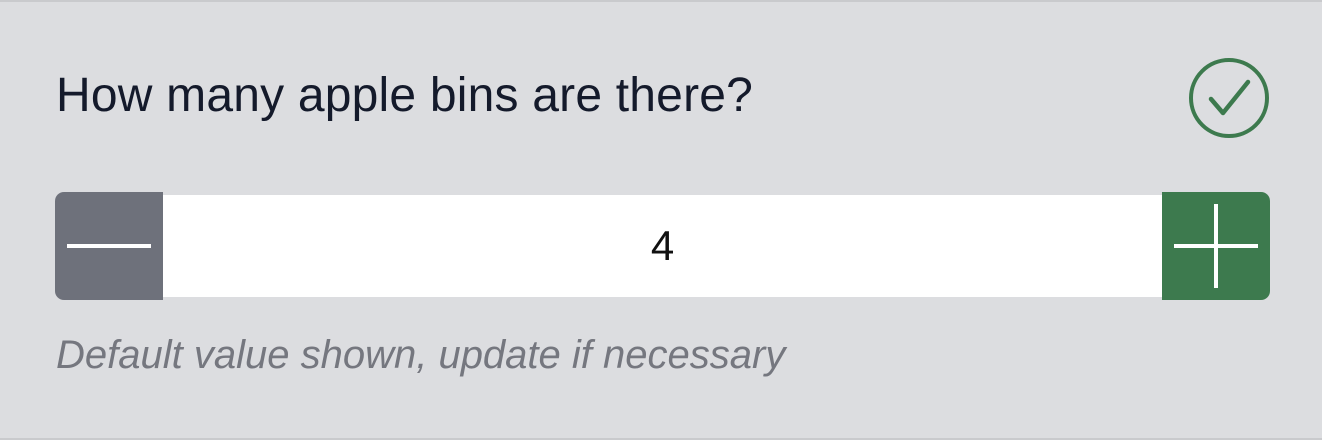 This screenshot has height=440, width=1322. I want to click on helper-text: Default value shown, update if necessary, so click(421, 355).